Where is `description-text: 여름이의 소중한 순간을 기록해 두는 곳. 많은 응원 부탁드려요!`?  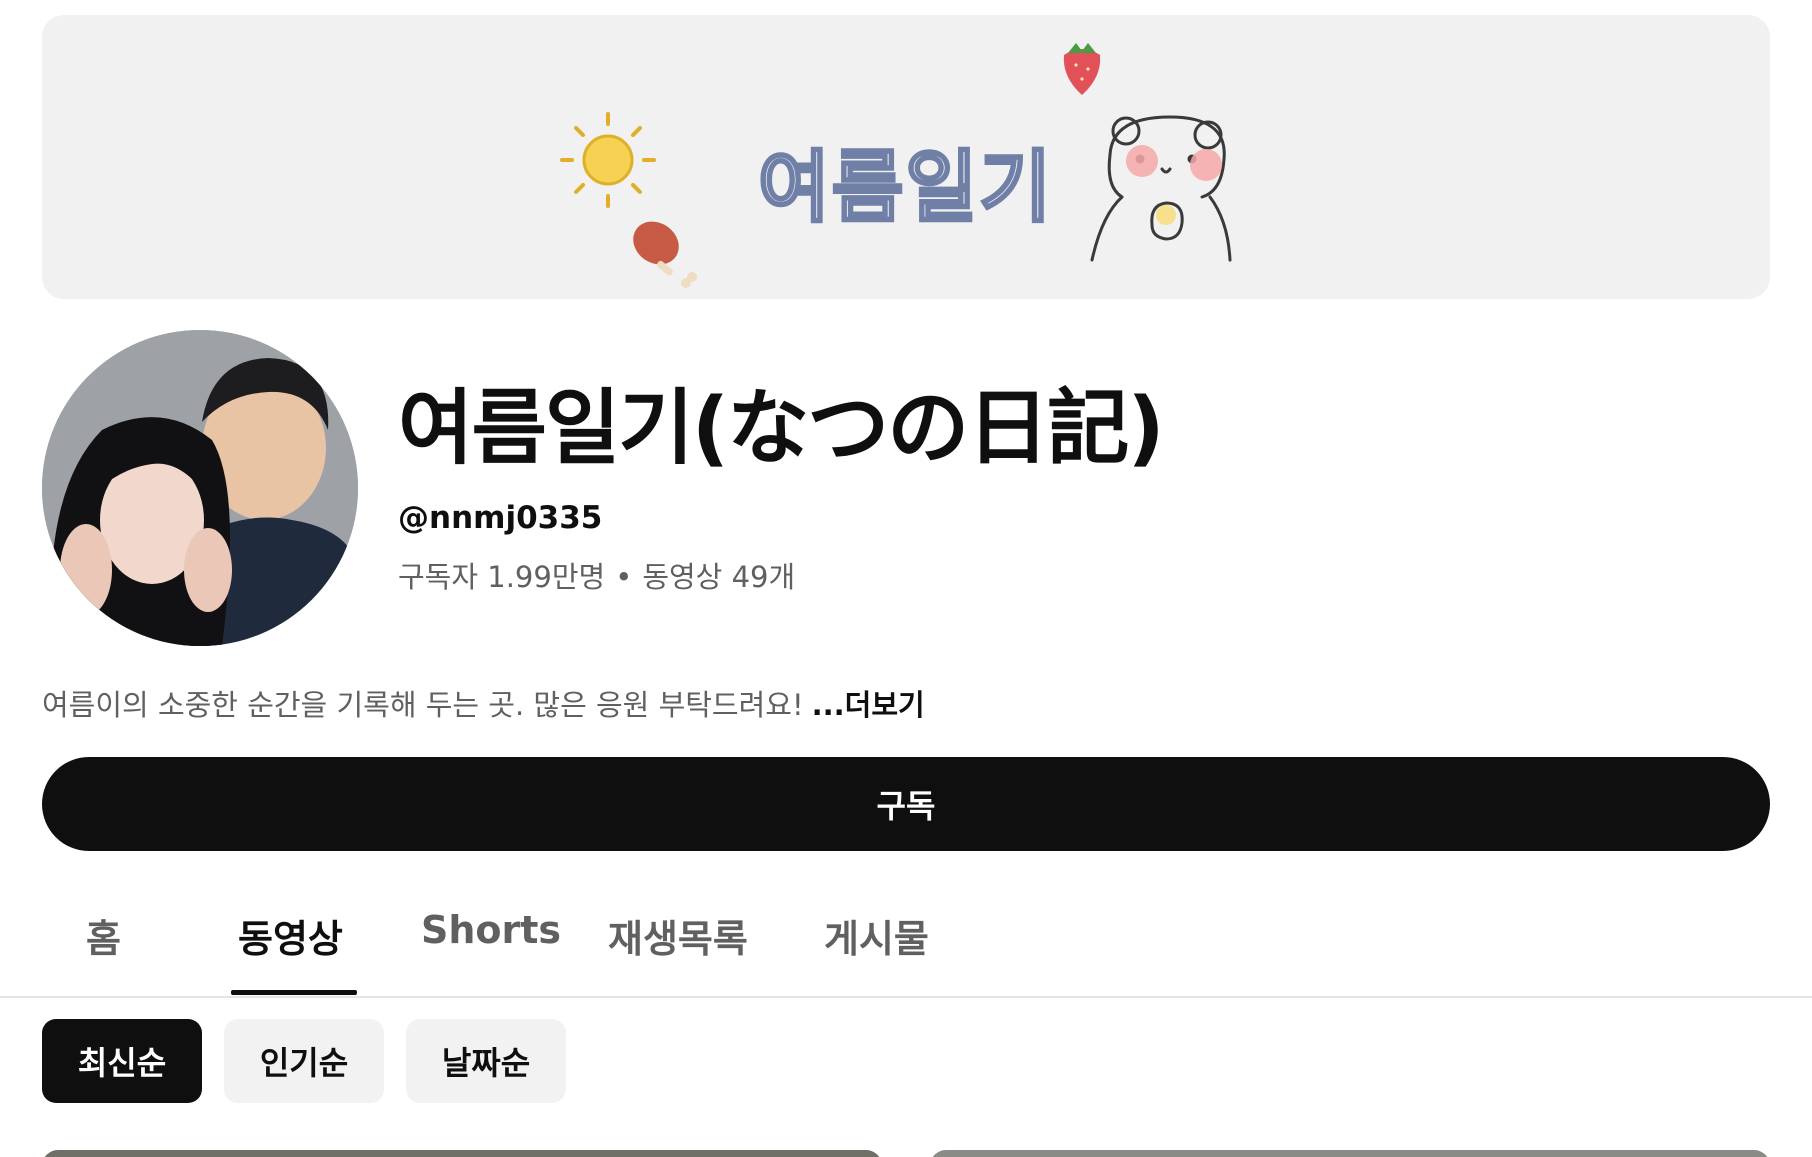
description-text: 여름이의 소중한 순간을 기록해 두는 곳. 많은 응원 부탁드려요! is located at coordinates (423, 705).